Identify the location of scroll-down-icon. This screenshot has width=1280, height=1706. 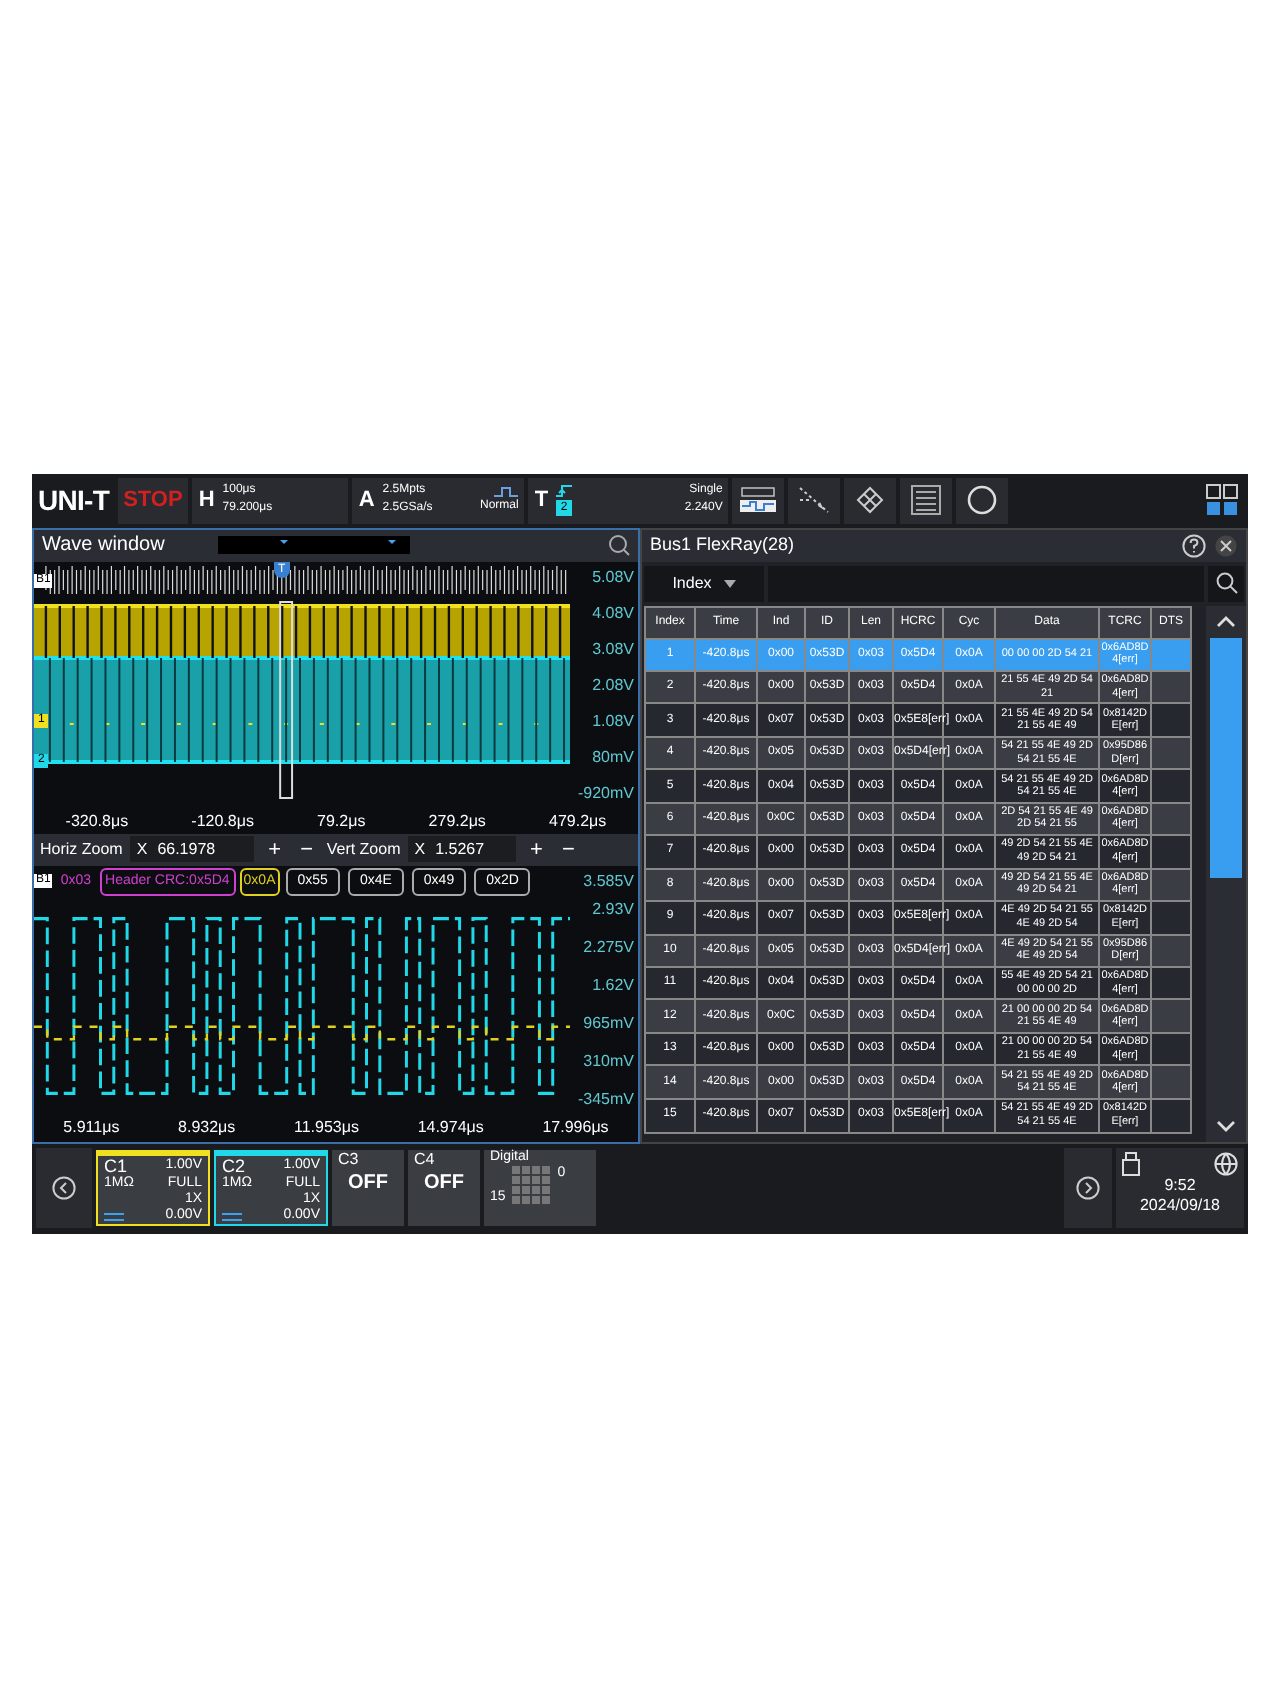
(1226, 1125).